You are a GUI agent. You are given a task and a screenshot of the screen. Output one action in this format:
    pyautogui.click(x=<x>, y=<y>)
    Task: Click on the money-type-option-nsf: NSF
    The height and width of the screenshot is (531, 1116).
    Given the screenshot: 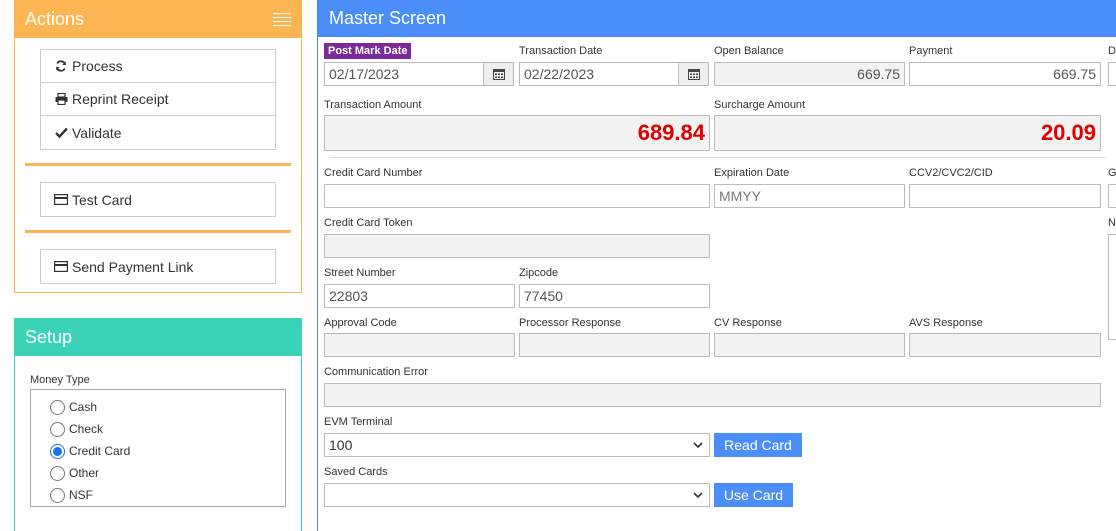 What is the action you would take?
    pyautogui.click(x=167, y=495)
    